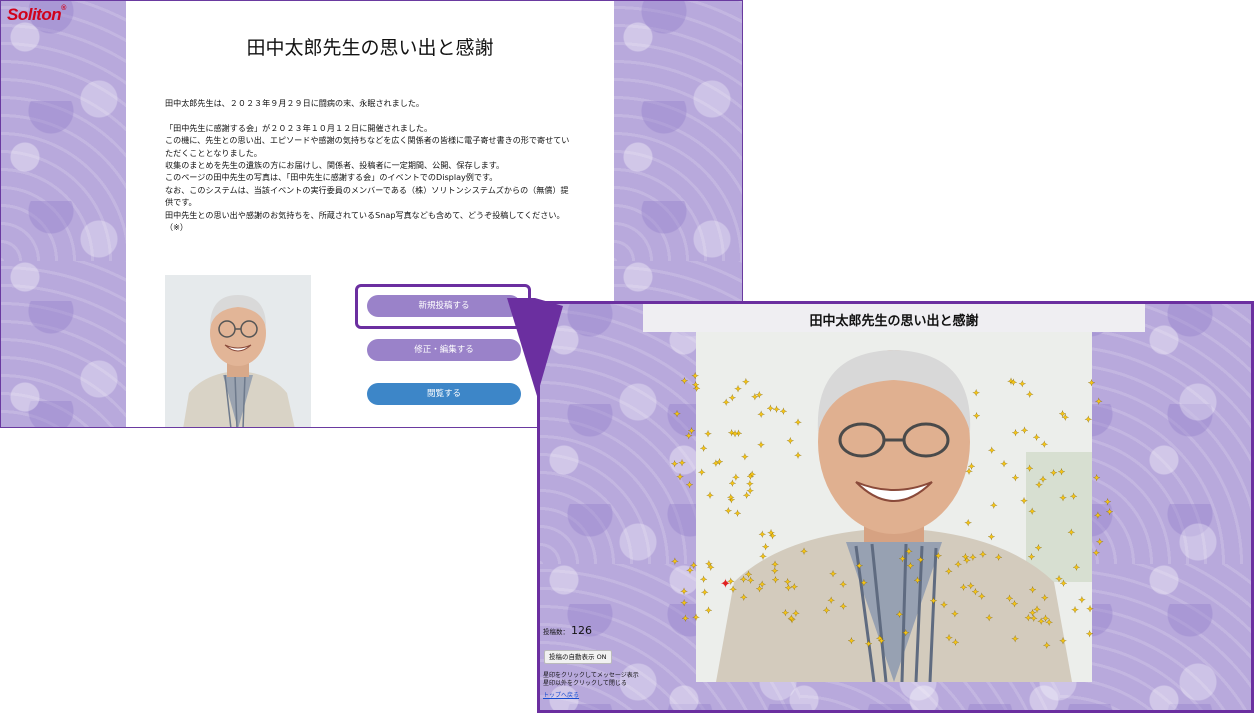  I want to click on soliton-logo: Soliton®, so click(36, 14).